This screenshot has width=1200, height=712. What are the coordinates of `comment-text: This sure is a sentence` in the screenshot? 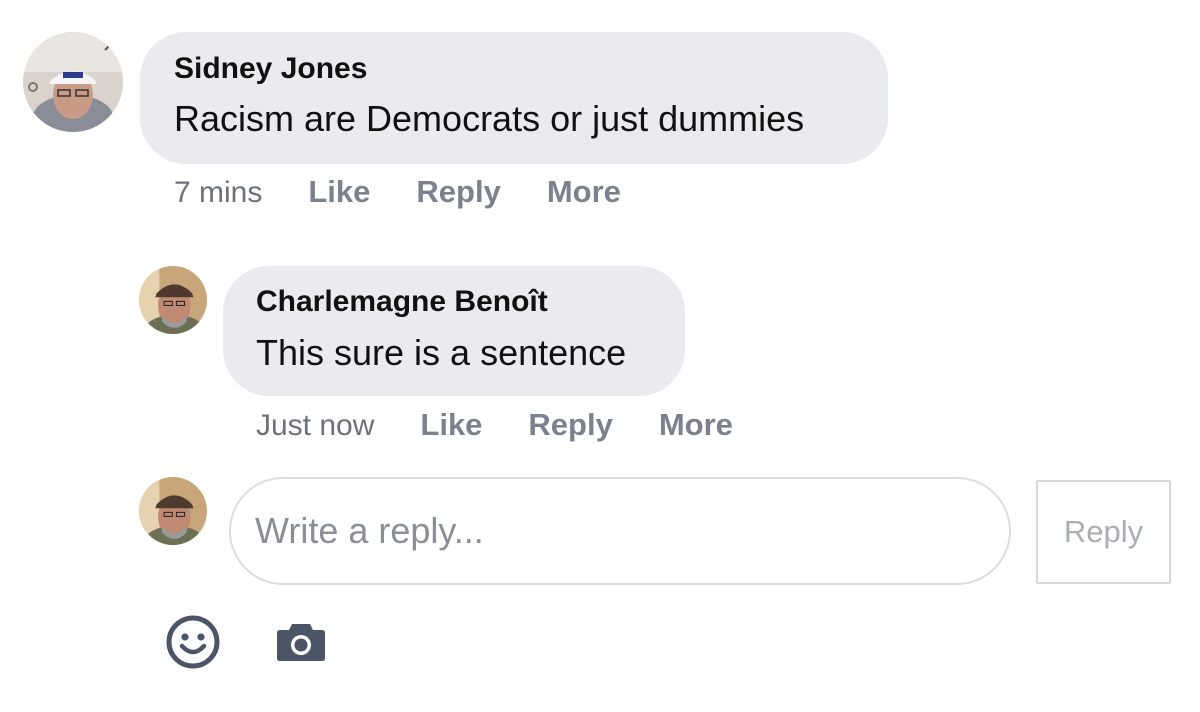 It's located at (441, 352).